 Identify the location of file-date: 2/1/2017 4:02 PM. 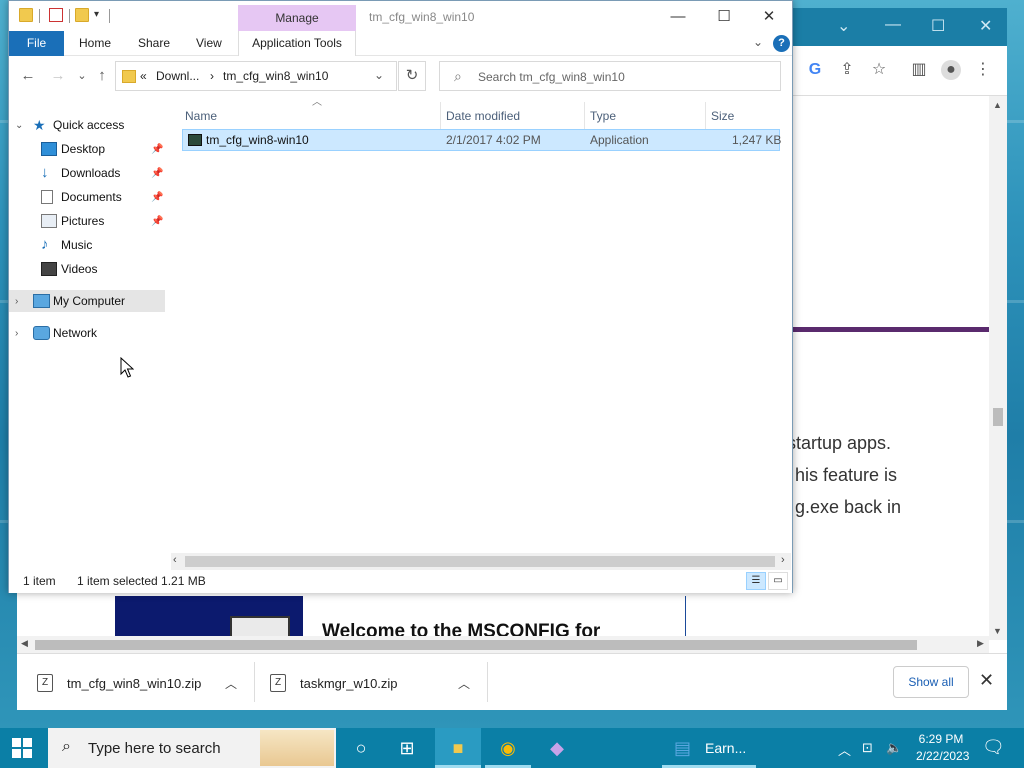
(493, 140).